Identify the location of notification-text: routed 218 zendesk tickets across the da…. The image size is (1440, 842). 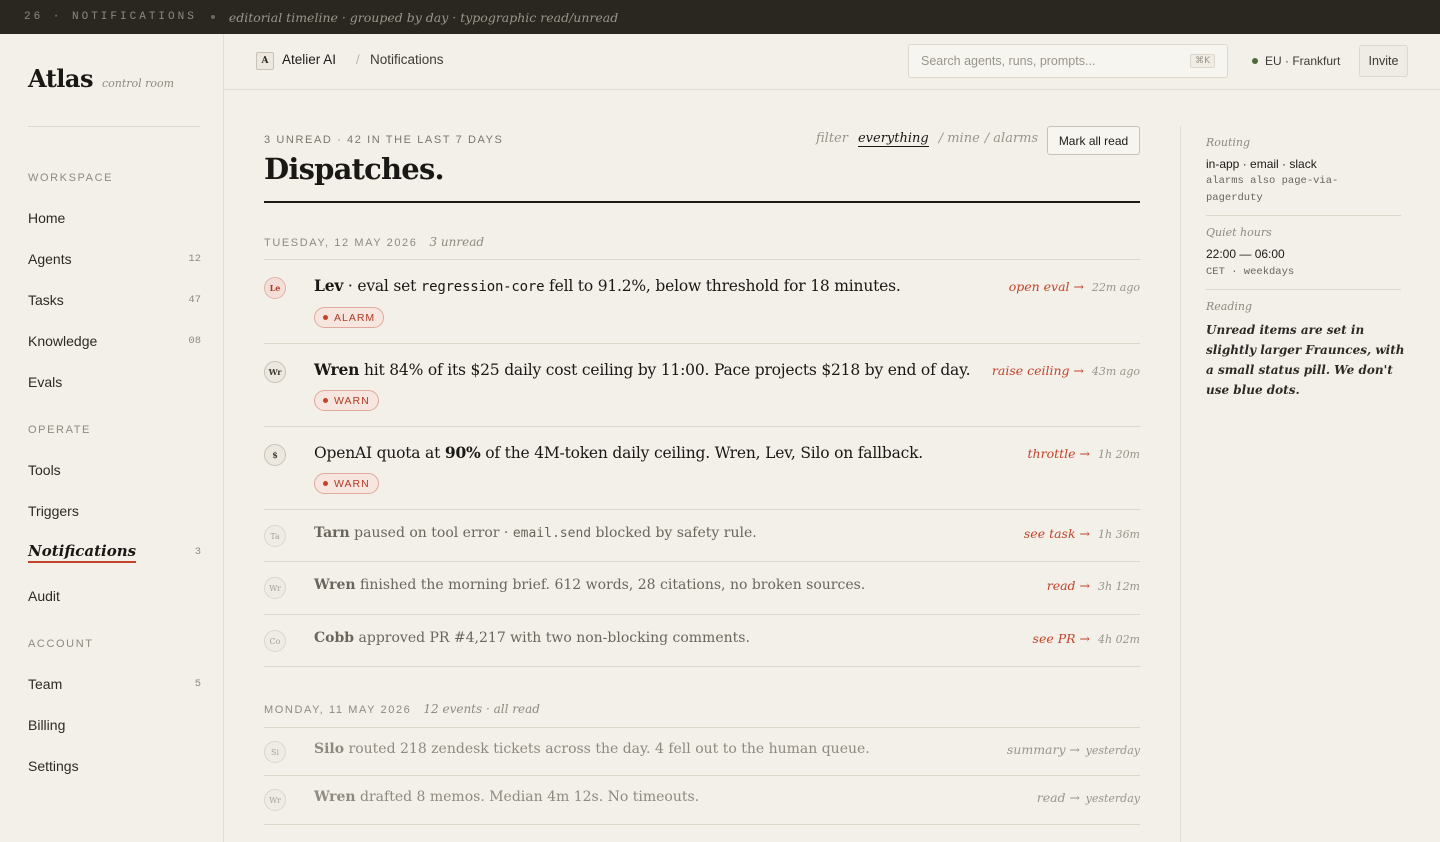
(607, 749).